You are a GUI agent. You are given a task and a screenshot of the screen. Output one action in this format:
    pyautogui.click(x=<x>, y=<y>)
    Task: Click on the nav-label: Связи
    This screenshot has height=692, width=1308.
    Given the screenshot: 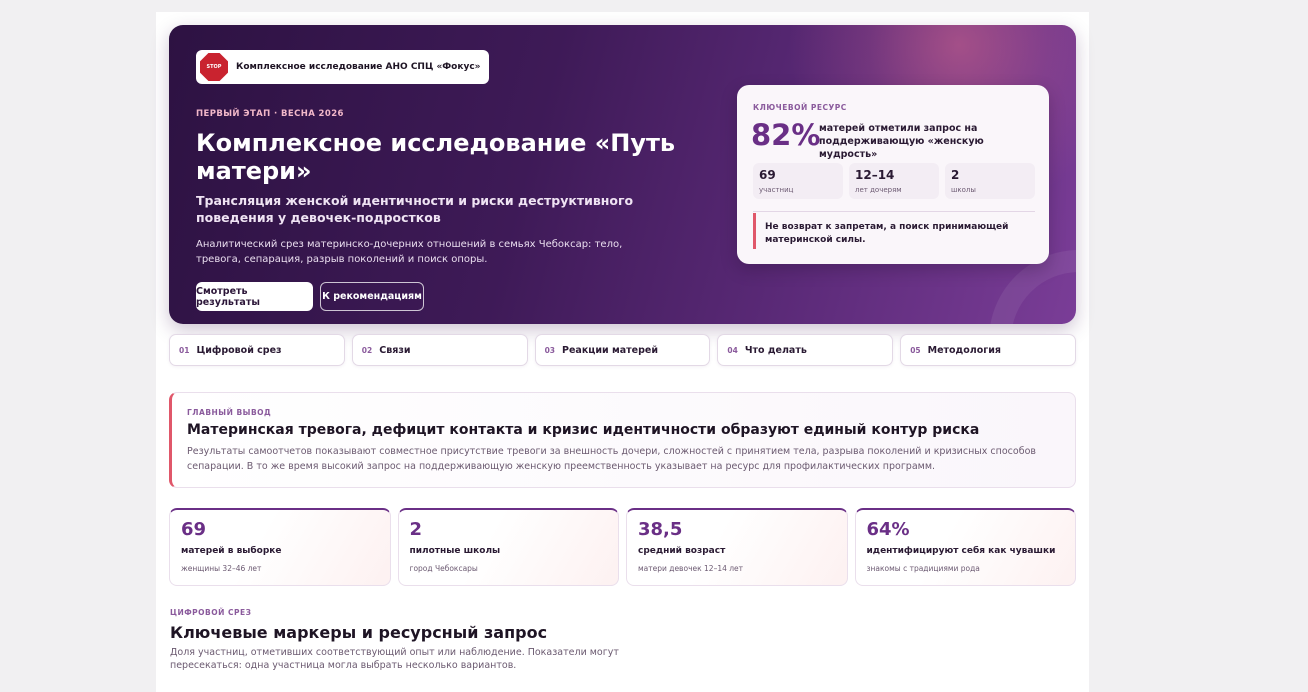 What is the action you would take?
    pyautogui.click(x=395, y=350)
    